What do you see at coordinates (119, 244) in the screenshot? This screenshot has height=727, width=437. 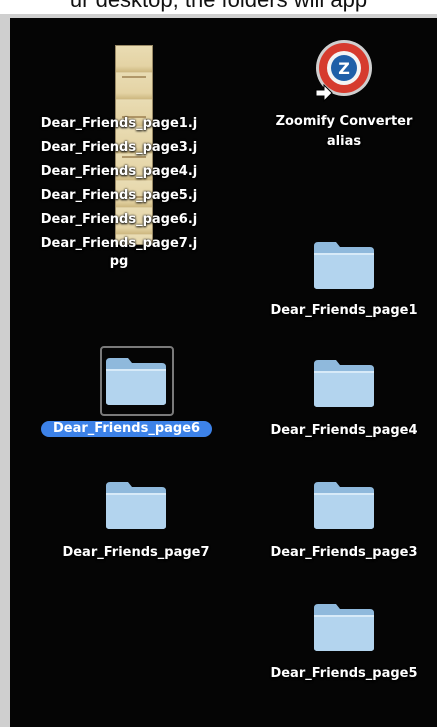 I see `file-label-page7-jpg: Dear_Friends_page7.j` at bounding box center [119, 244].